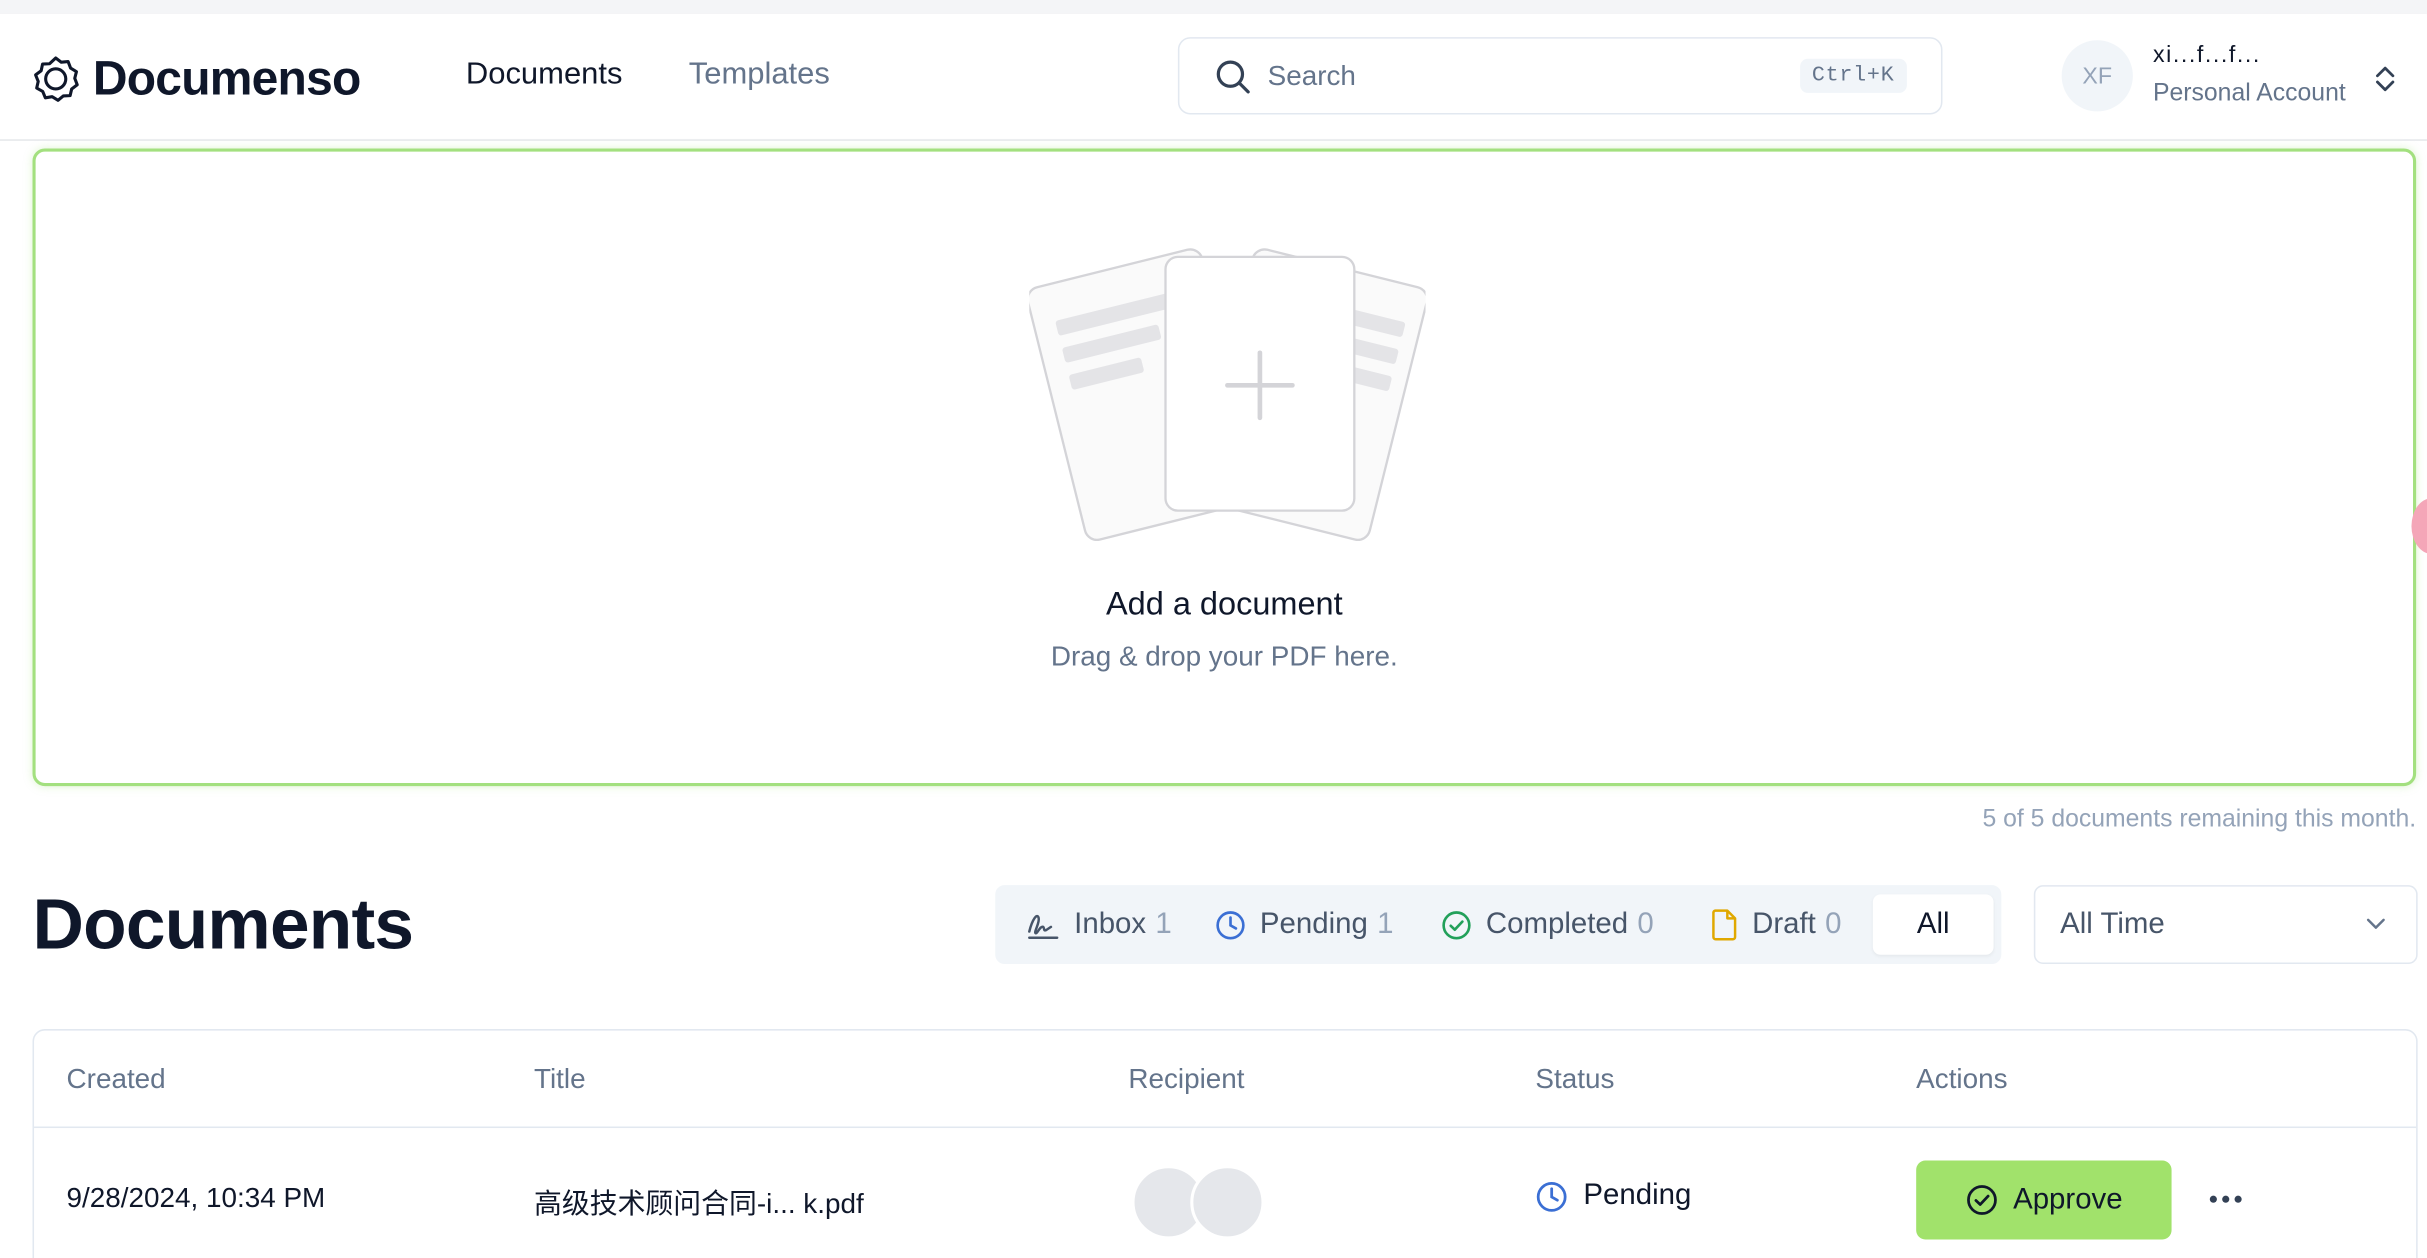 The width and height of the screenshot is (2427, 1258). What do you see at coordinates (1645, 924) in the screenshot?
I see `tab-completed-count: 0` at bounding box center [1645, 924].